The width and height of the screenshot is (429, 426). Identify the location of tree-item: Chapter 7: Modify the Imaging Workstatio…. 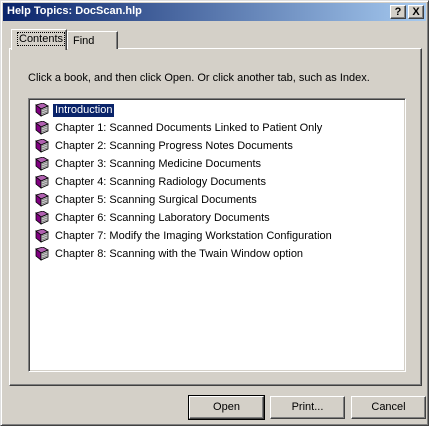
(219, 236).